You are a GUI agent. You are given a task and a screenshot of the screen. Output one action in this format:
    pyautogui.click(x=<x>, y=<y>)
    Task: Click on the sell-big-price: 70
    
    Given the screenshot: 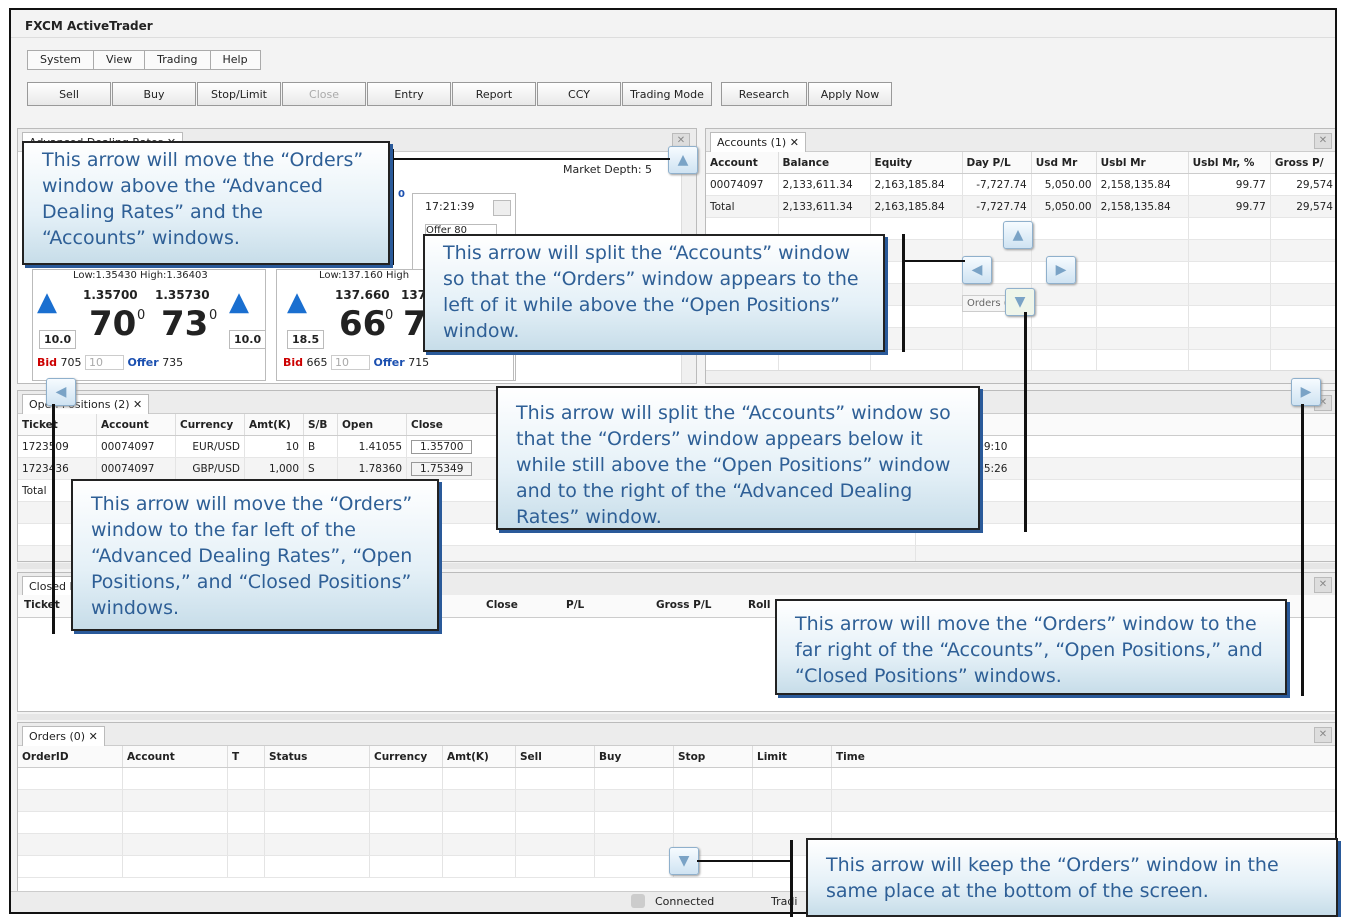 What is the action you would take?
    pyautogui.click(x=112, y=324)
    